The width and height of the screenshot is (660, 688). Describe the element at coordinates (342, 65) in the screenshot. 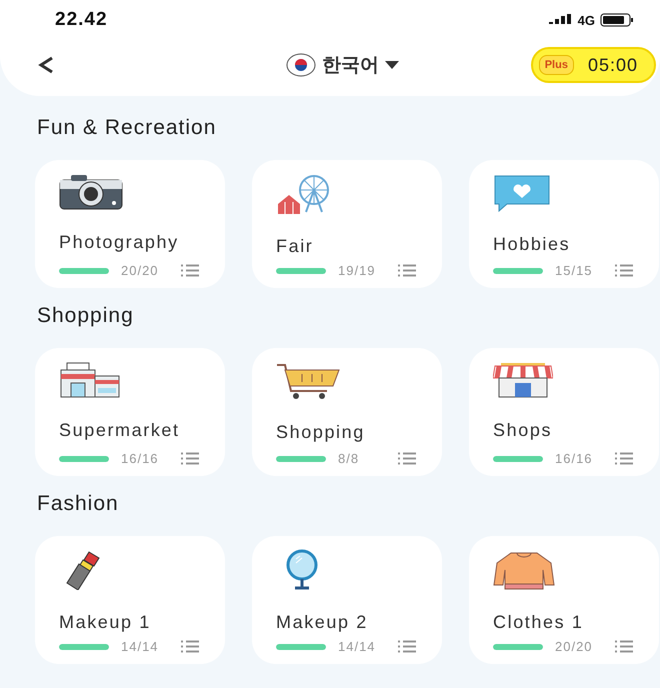

I see `language-selector: 한국어` at that location.